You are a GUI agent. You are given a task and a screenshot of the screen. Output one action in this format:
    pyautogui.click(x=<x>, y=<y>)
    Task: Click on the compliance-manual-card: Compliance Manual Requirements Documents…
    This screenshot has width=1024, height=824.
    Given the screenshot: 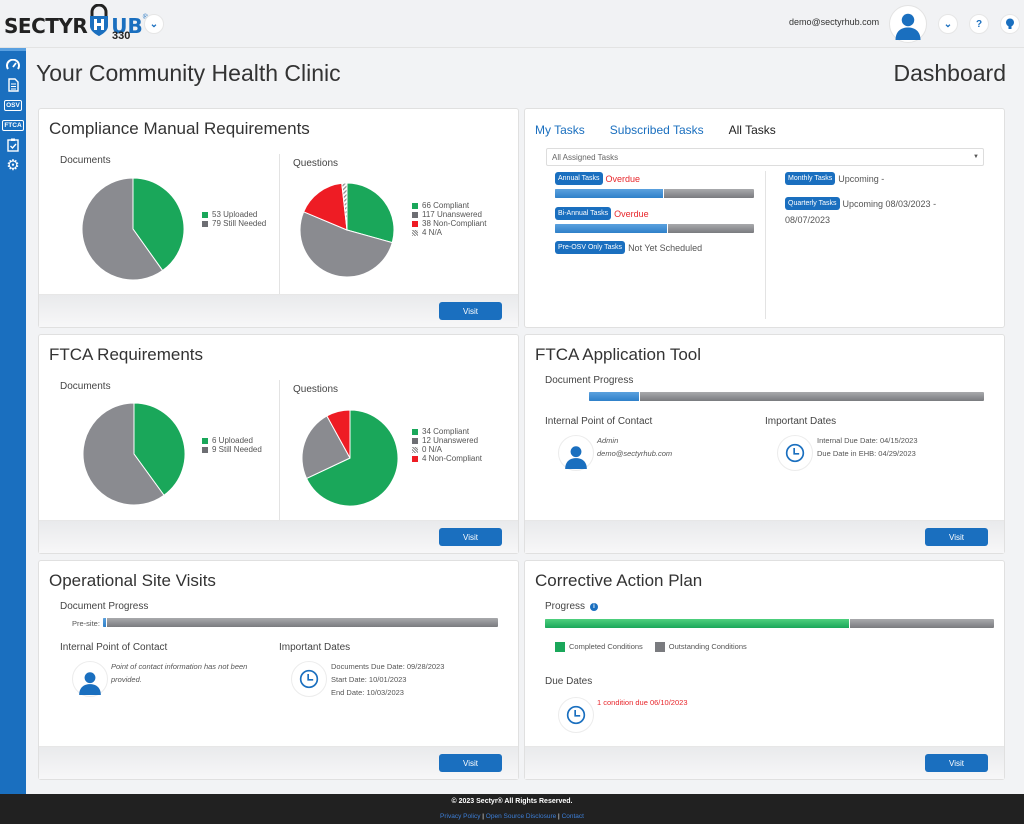 What is the action you would take?
    pyautogui.click(x=278, y=218)
    